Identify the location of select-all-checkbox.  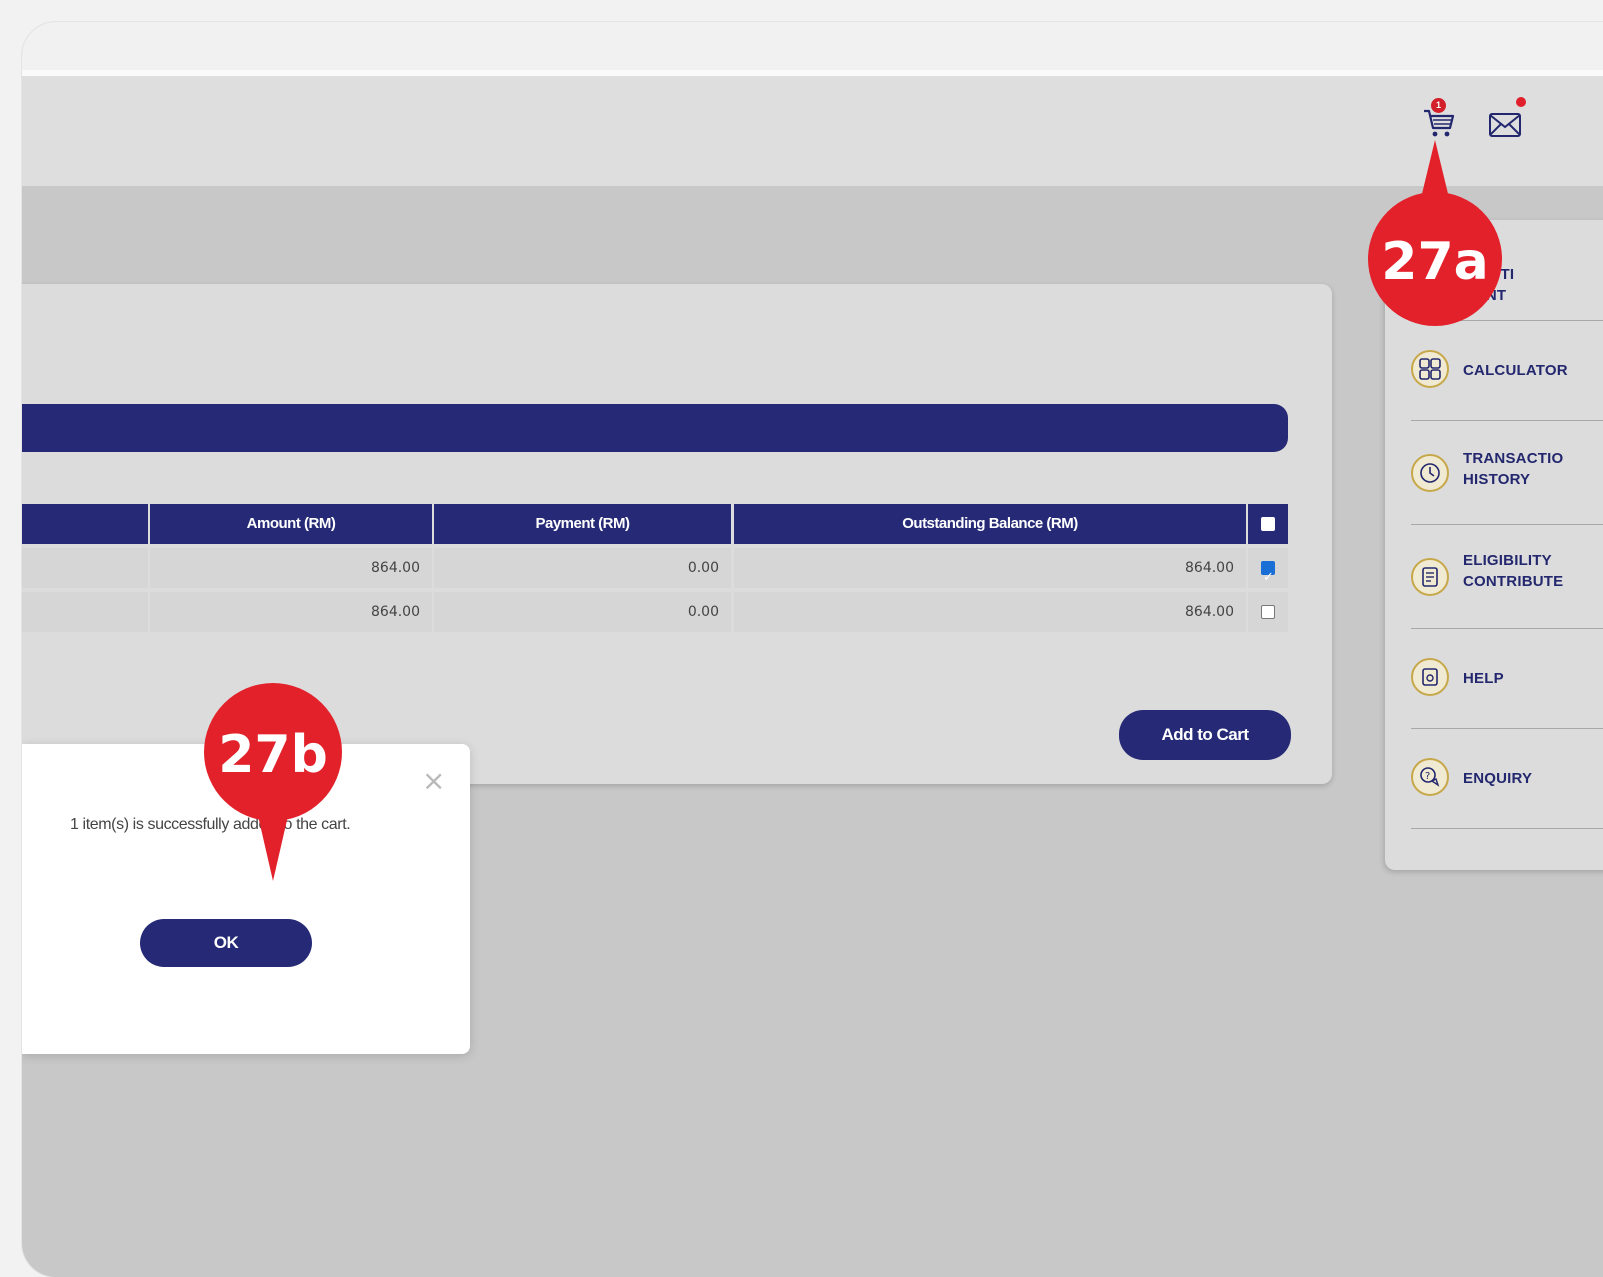
(1268, 524).